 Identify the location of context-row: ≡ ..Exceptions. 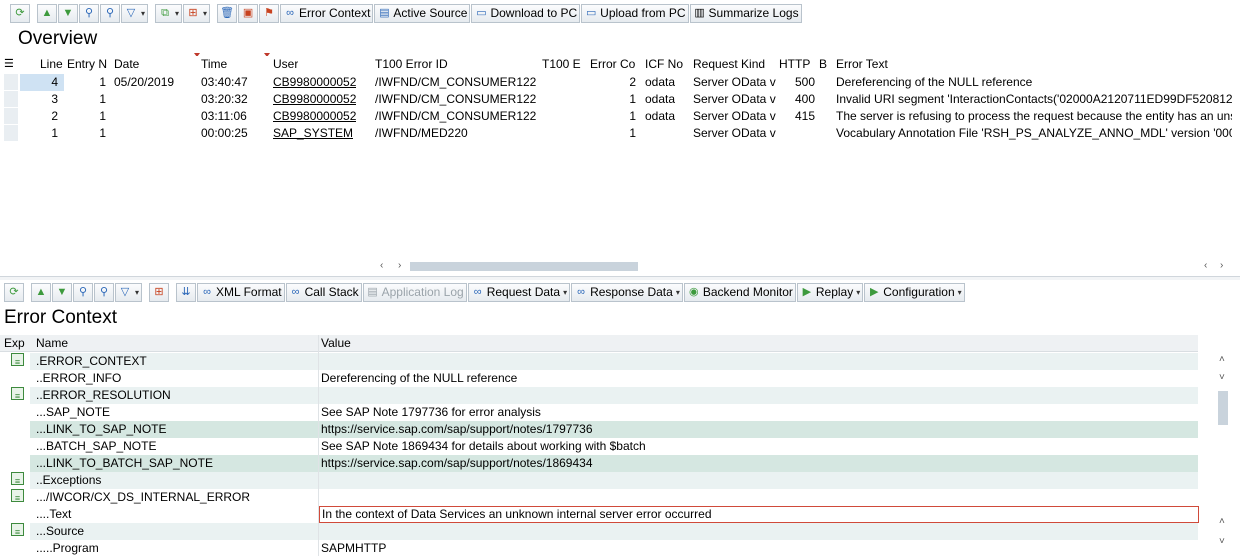
(599, 480).